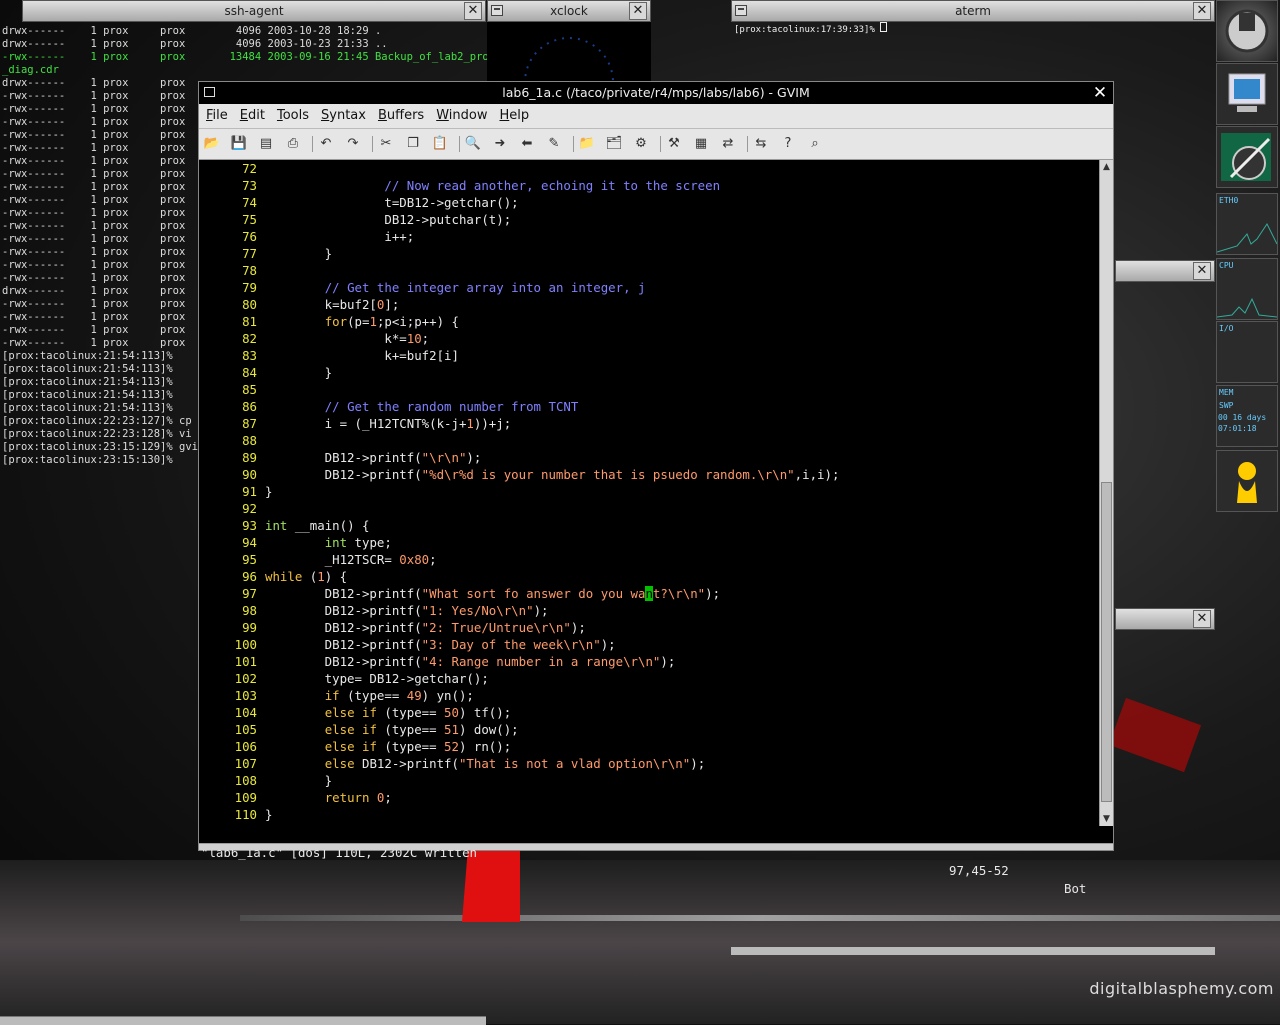 Image resolution: width=1280 pixels, height=1025 pixels. What do you see at coordinates (1226, 405) in the screenshot?
I see `swp-label: SWP` at bounding box center [1226, 405].